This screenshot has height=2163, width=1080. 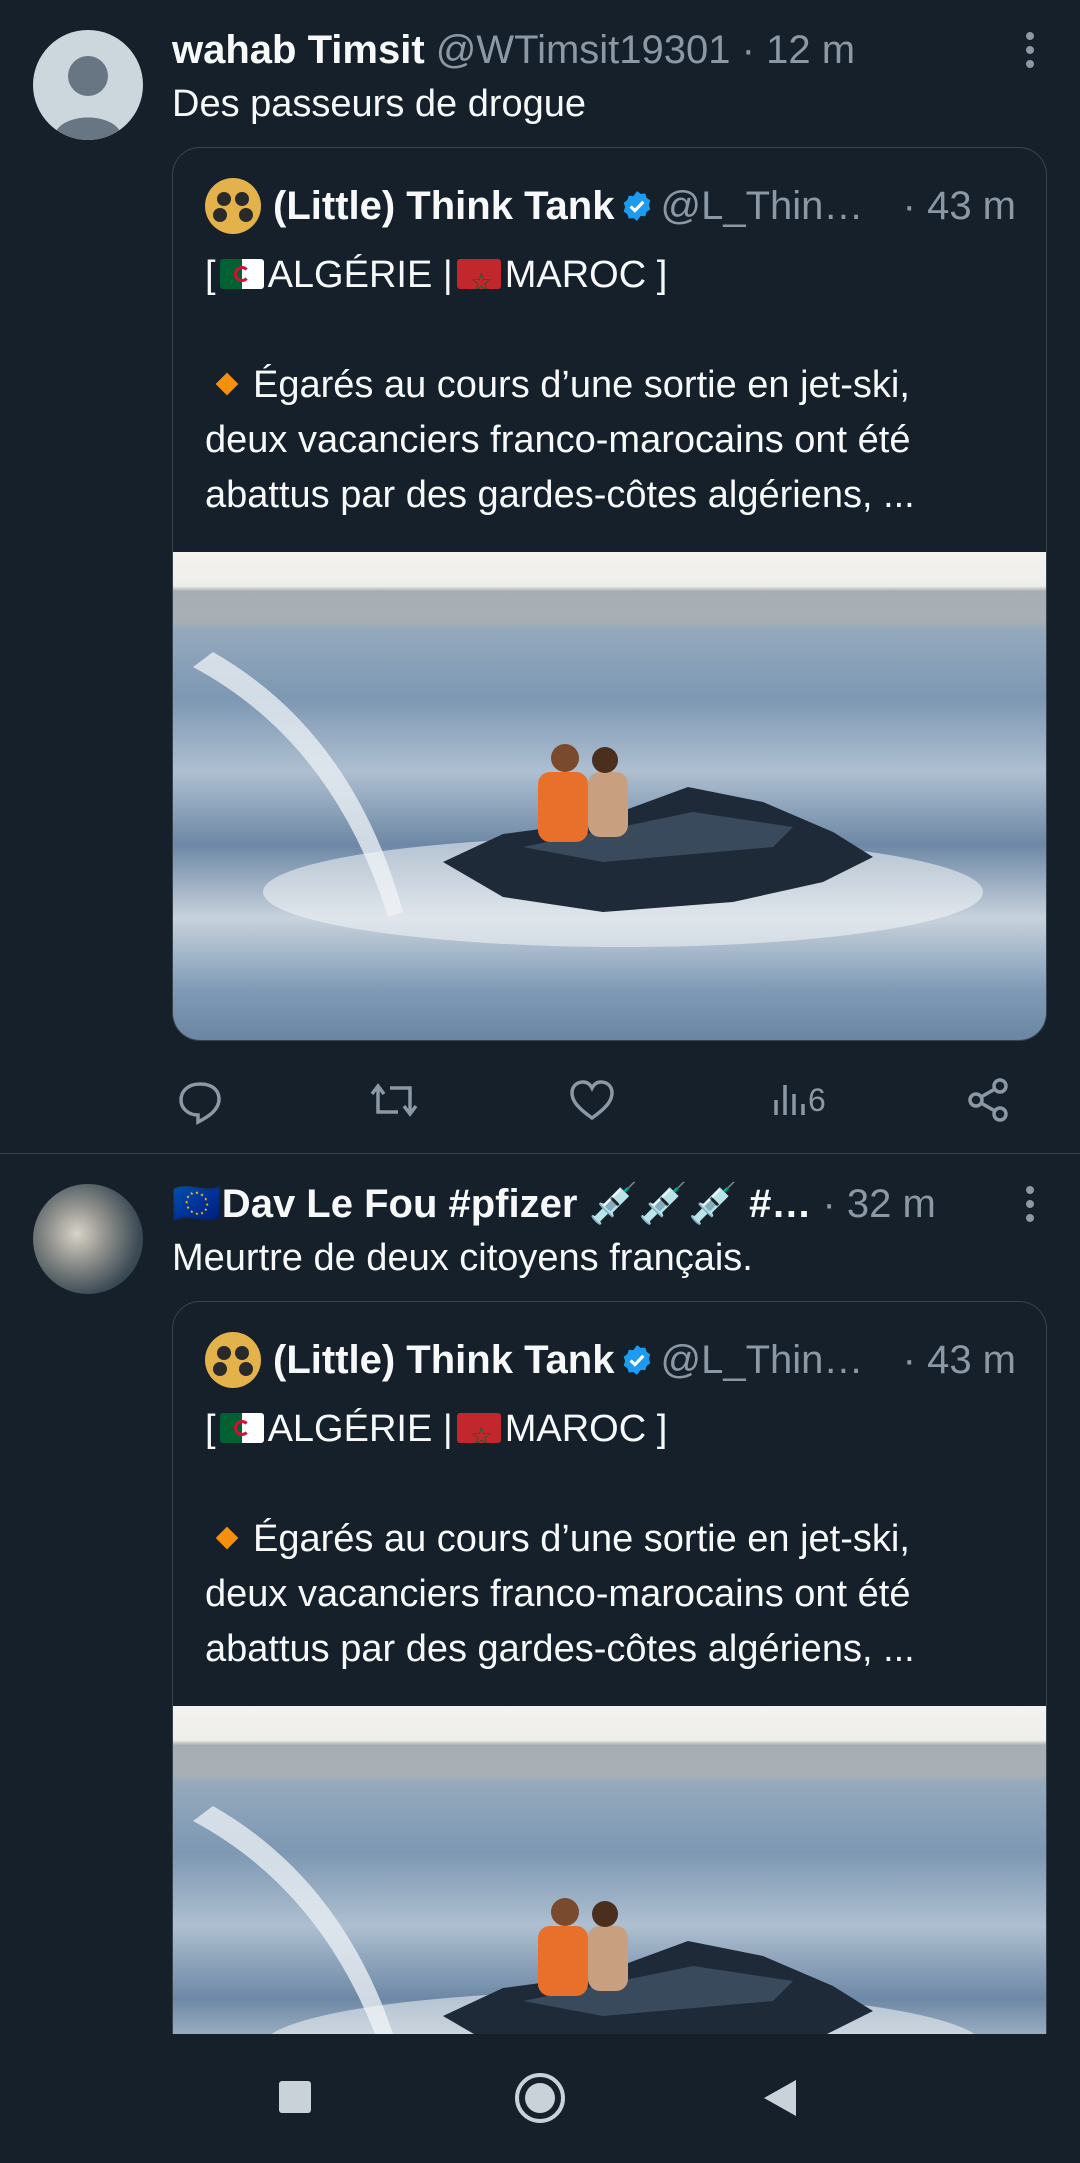 I want to click on default-avatar-icon, so click(x=88, y=98).